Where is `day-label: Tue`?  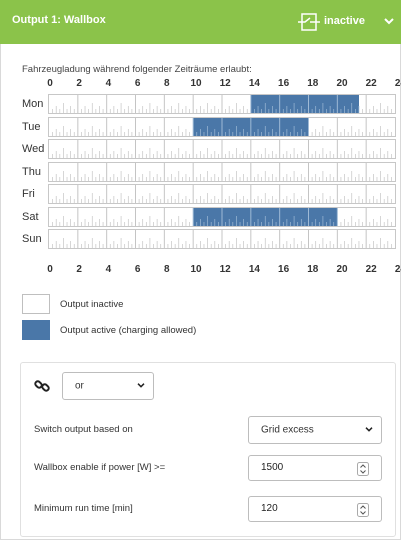 day-label: Tue is located at coordinates (31, 126).